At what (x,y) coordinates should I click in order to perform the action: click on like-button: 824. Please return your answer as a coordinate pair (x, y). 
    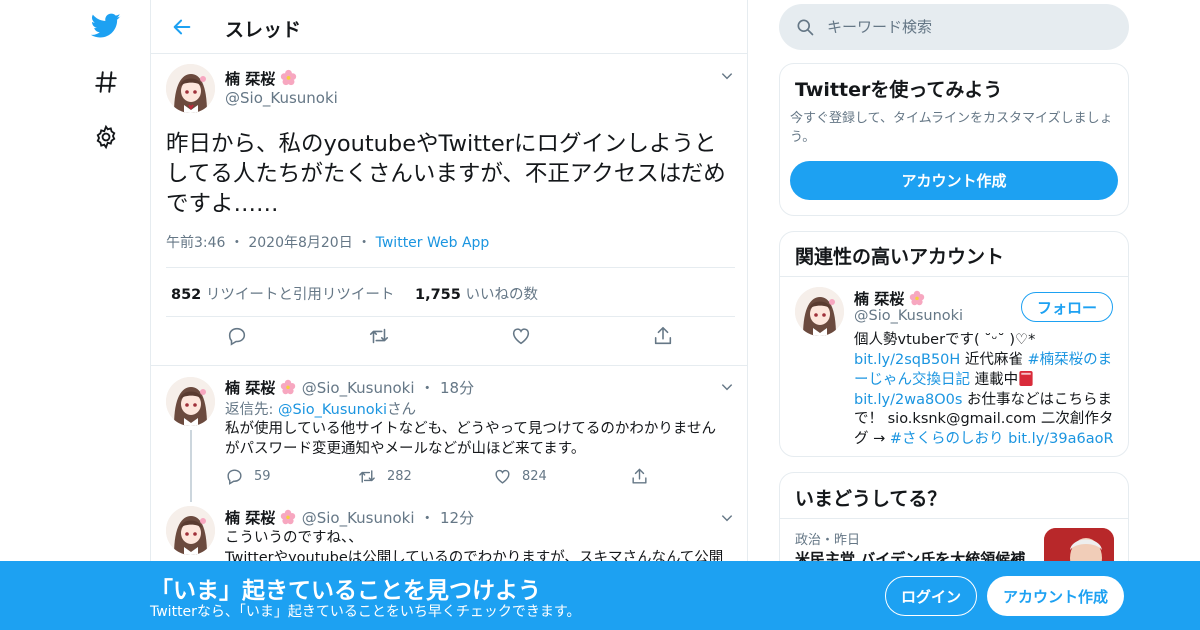
    Looking at the image, I should click on (520, 476).